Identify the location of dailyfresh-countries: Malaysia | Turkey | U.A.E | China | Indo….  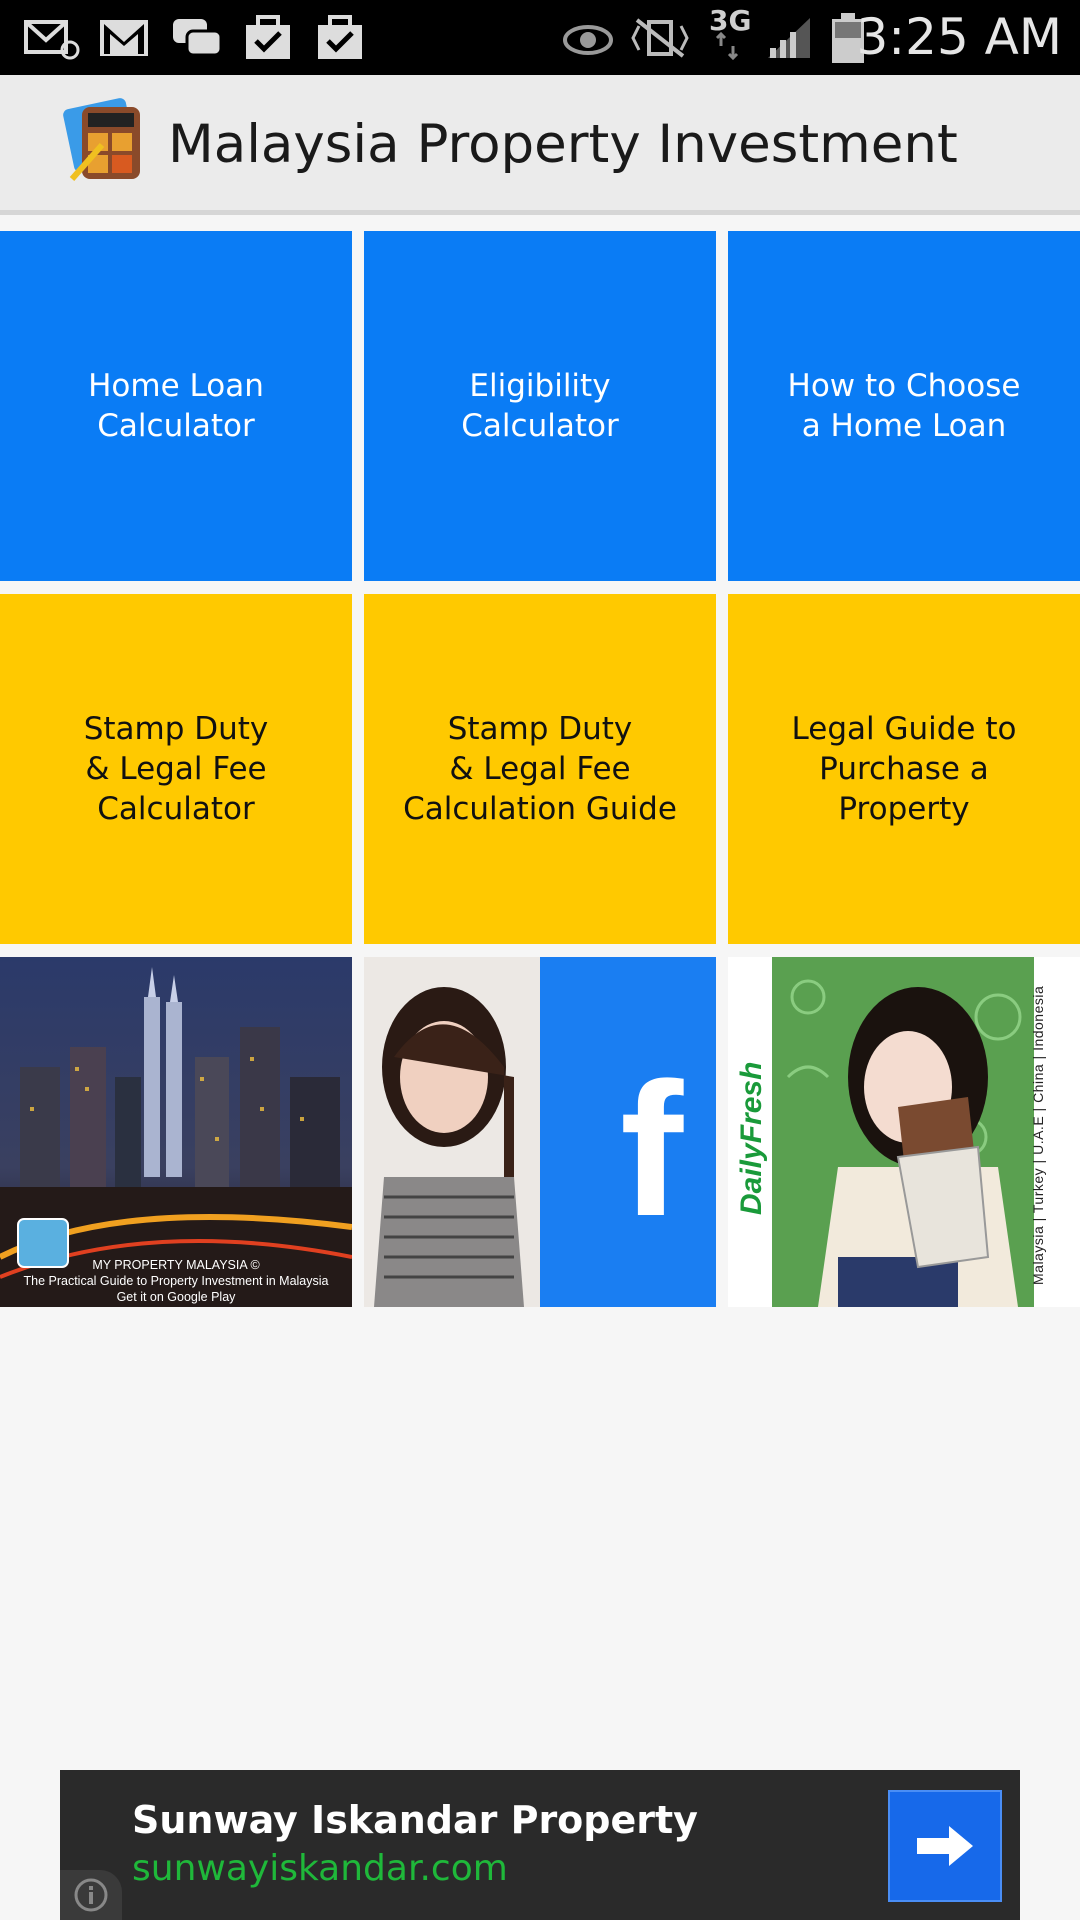
(1038, 1135).